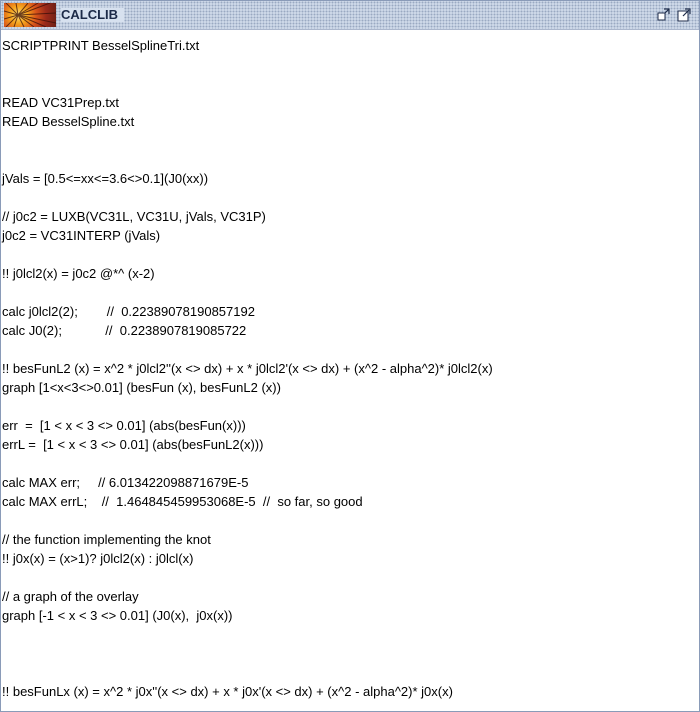  What do you see at coordinates (68, 121) in the screenshot?
I see `script-line: READ BesselSpline.txt` at bounding box center [68, 121].